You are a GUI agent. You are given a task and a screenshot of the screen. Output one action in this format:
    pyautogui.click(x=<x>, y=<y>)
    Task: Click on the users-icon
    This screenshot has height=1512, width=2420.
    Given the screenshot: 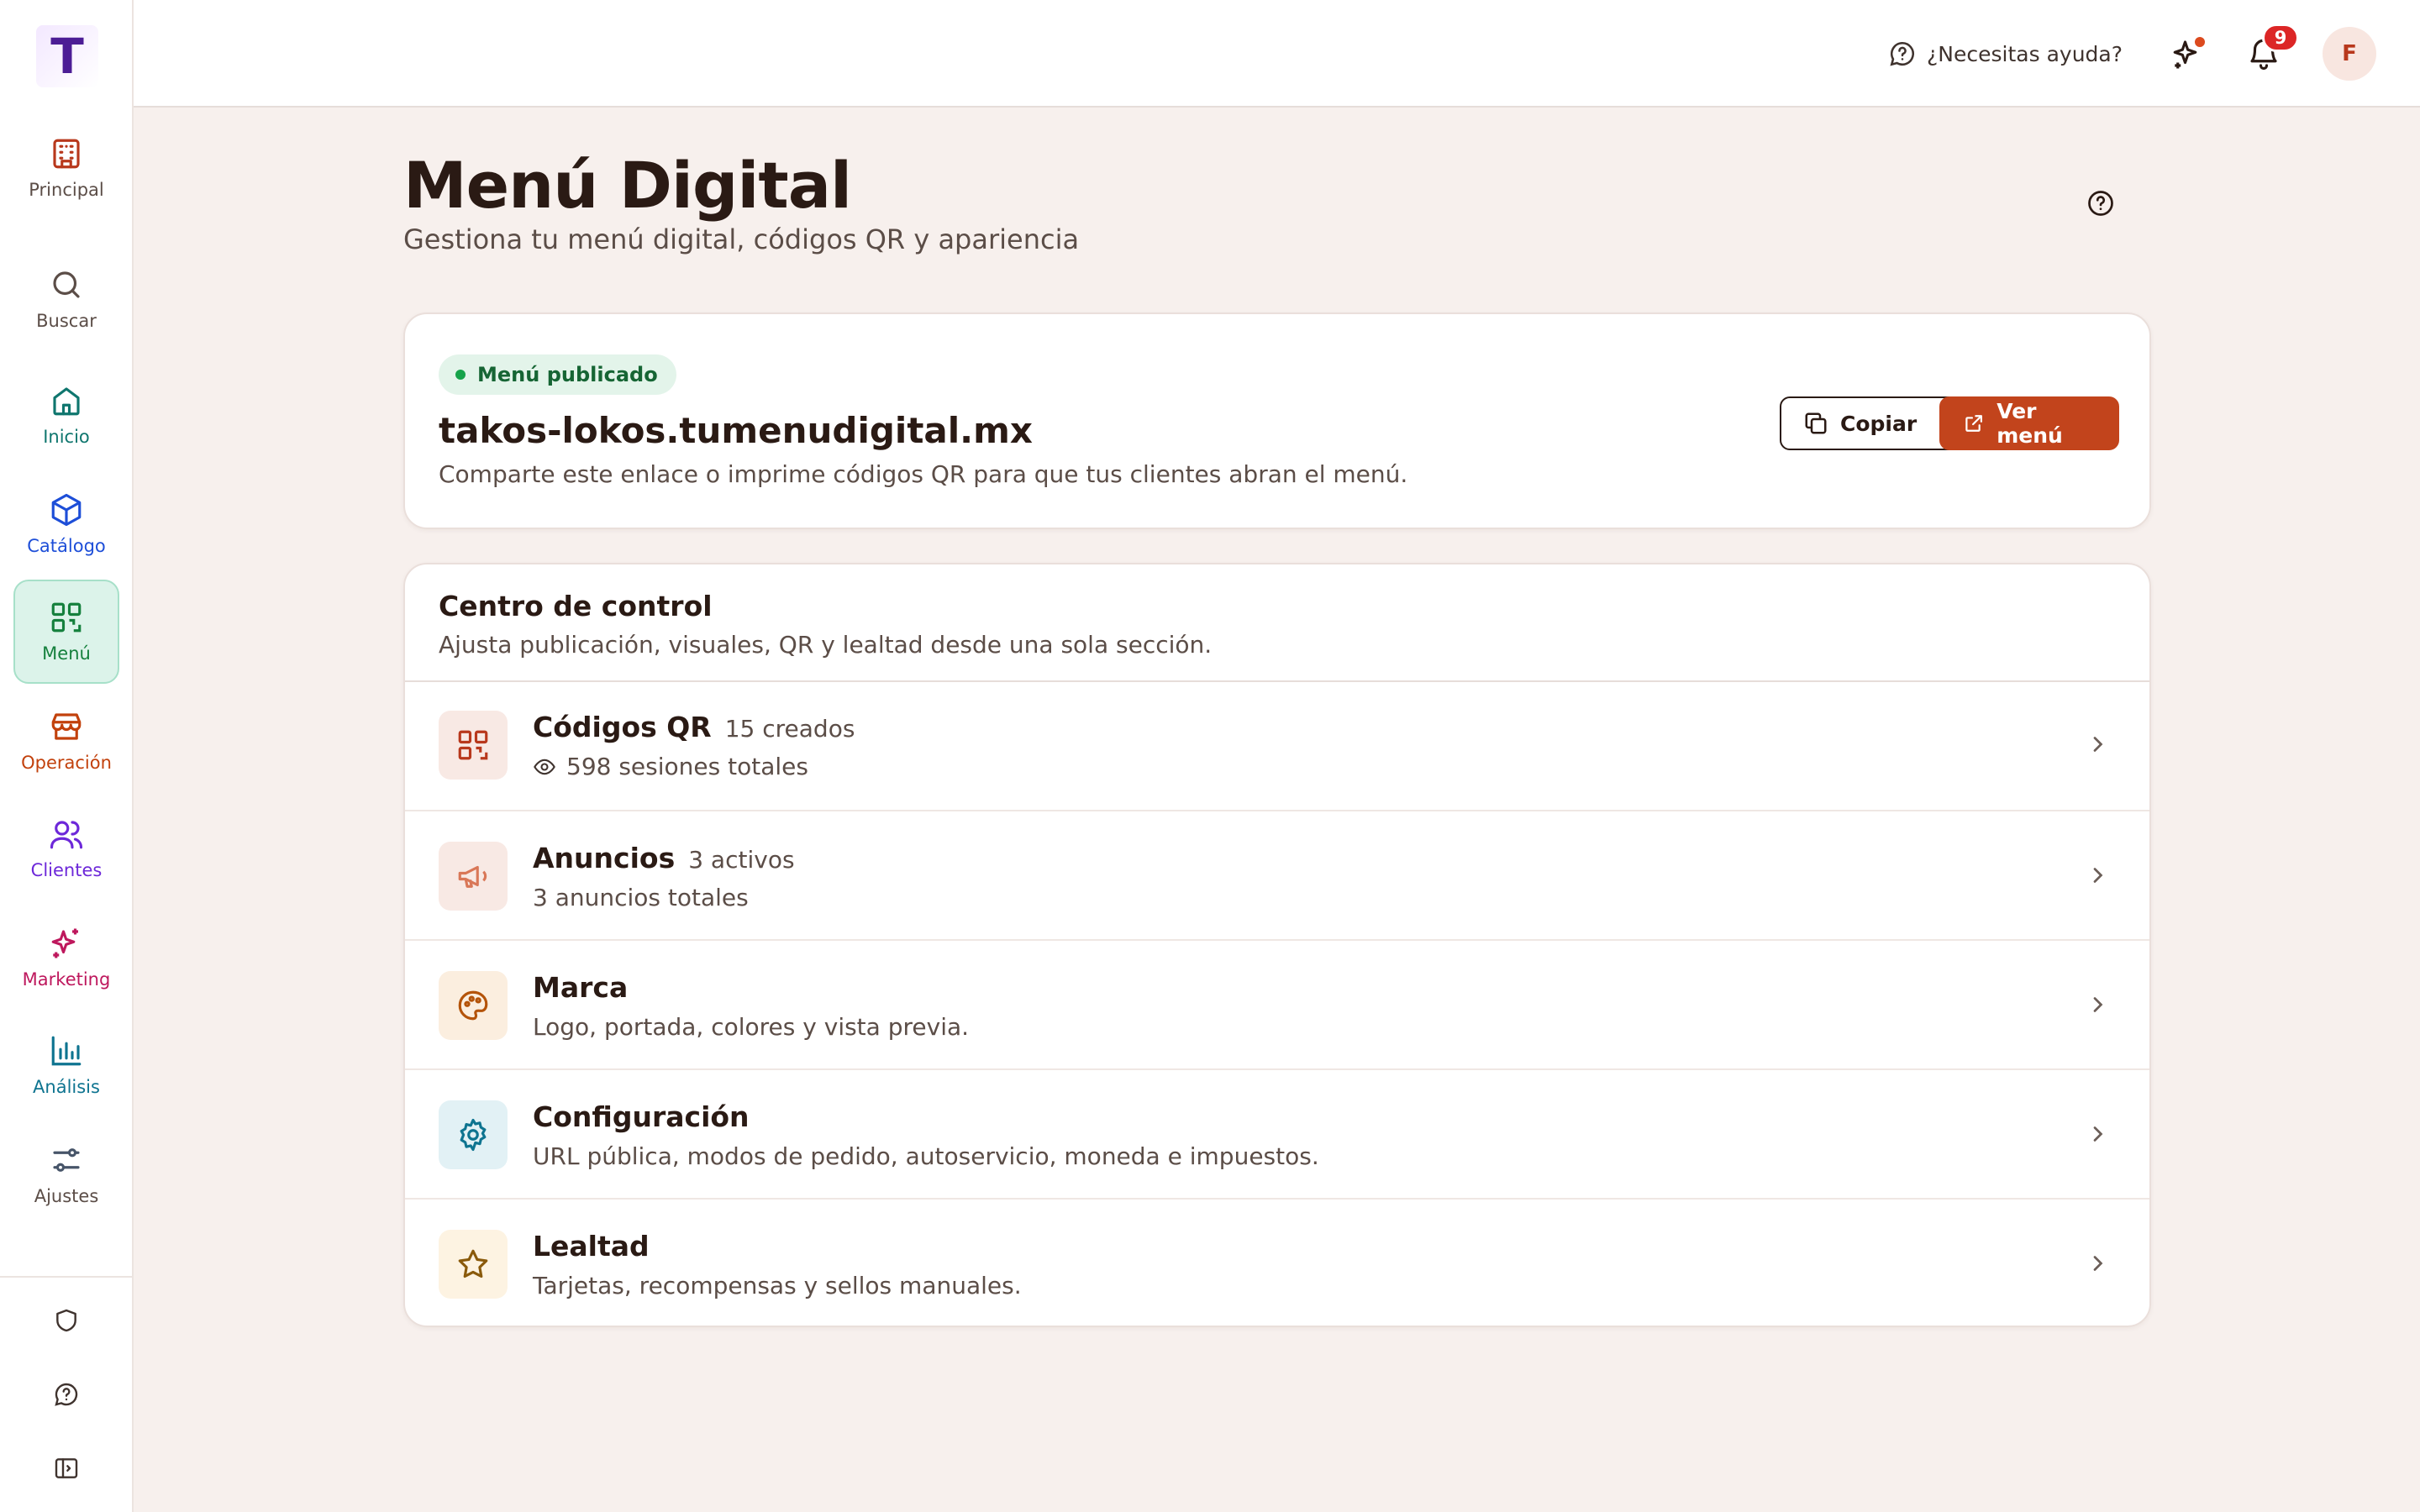 What is the action you would take?
    pyautogui.click(x=66, y=835)
    